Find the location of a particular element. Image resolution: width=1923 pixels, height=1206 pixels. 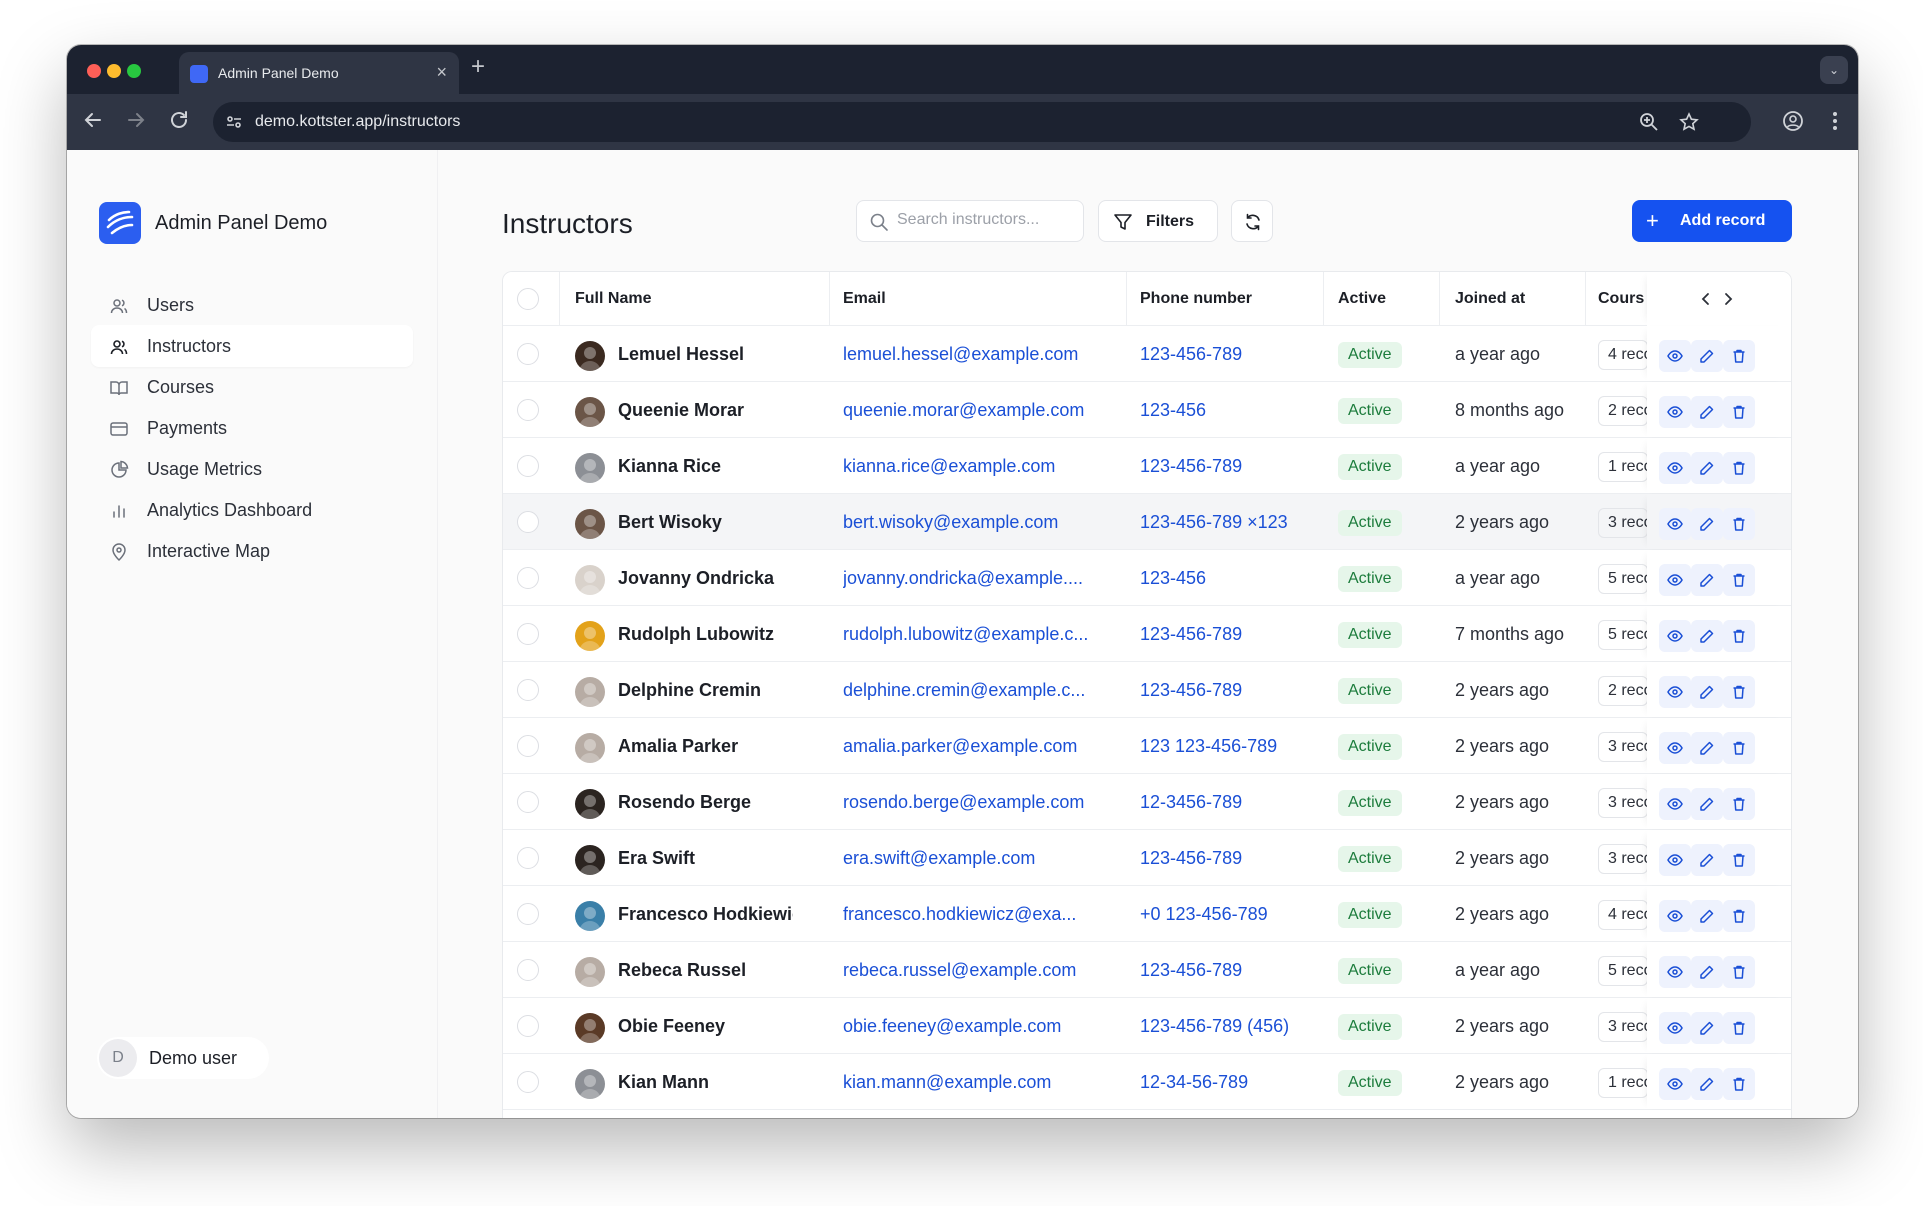

sidebar-item-instructors: Instructors is located at coordinates (252, 346).